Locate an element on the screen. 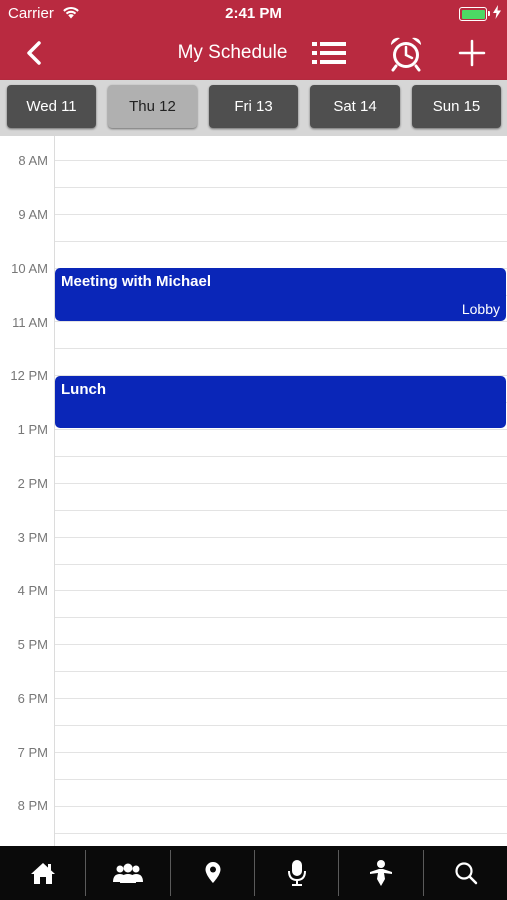 The image size is (507, 900). hour-label-1pm: 1 PM is located at coordinates (32, 429).